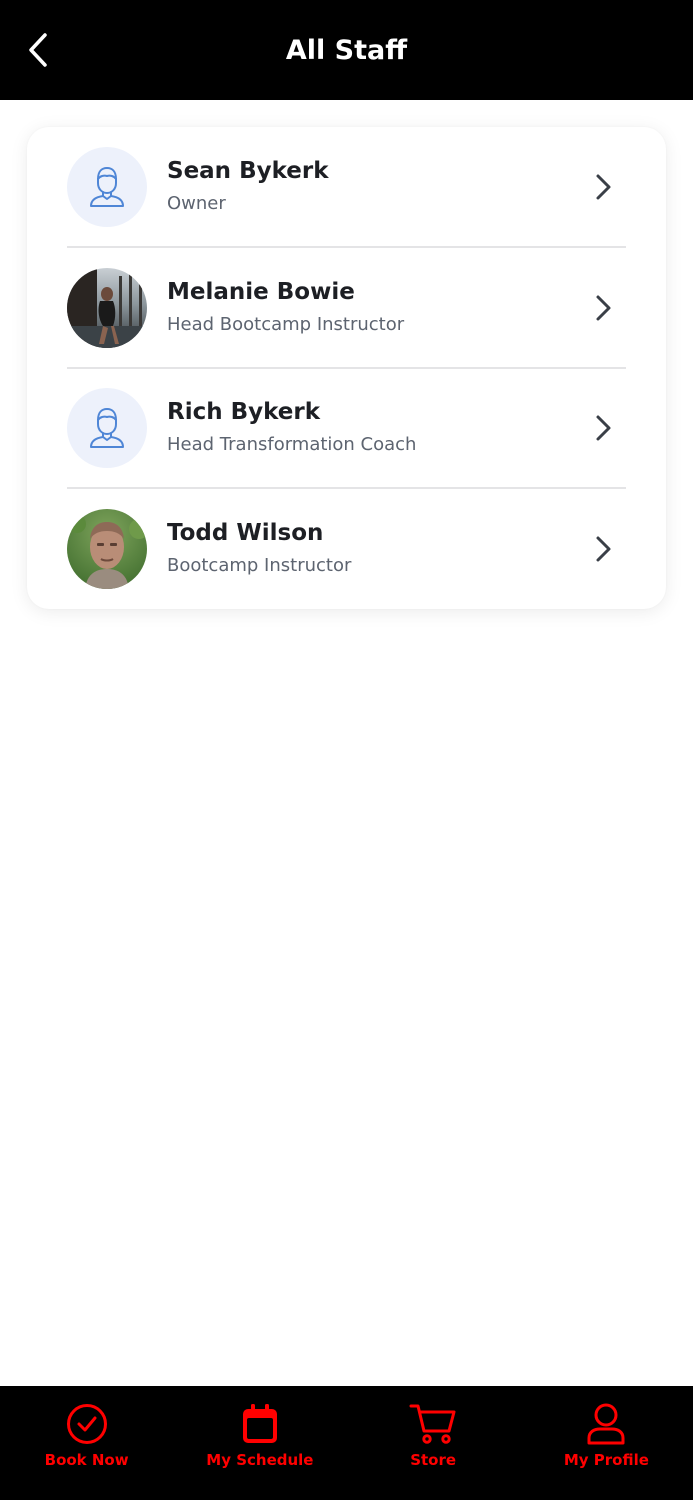 The height and width of the screenshot is (1500, 693). What do you see at coordinates (259, 565) in the screenshot?
I see `staff-role: Bootcamp Instructor` at bounding box center [259, 565].